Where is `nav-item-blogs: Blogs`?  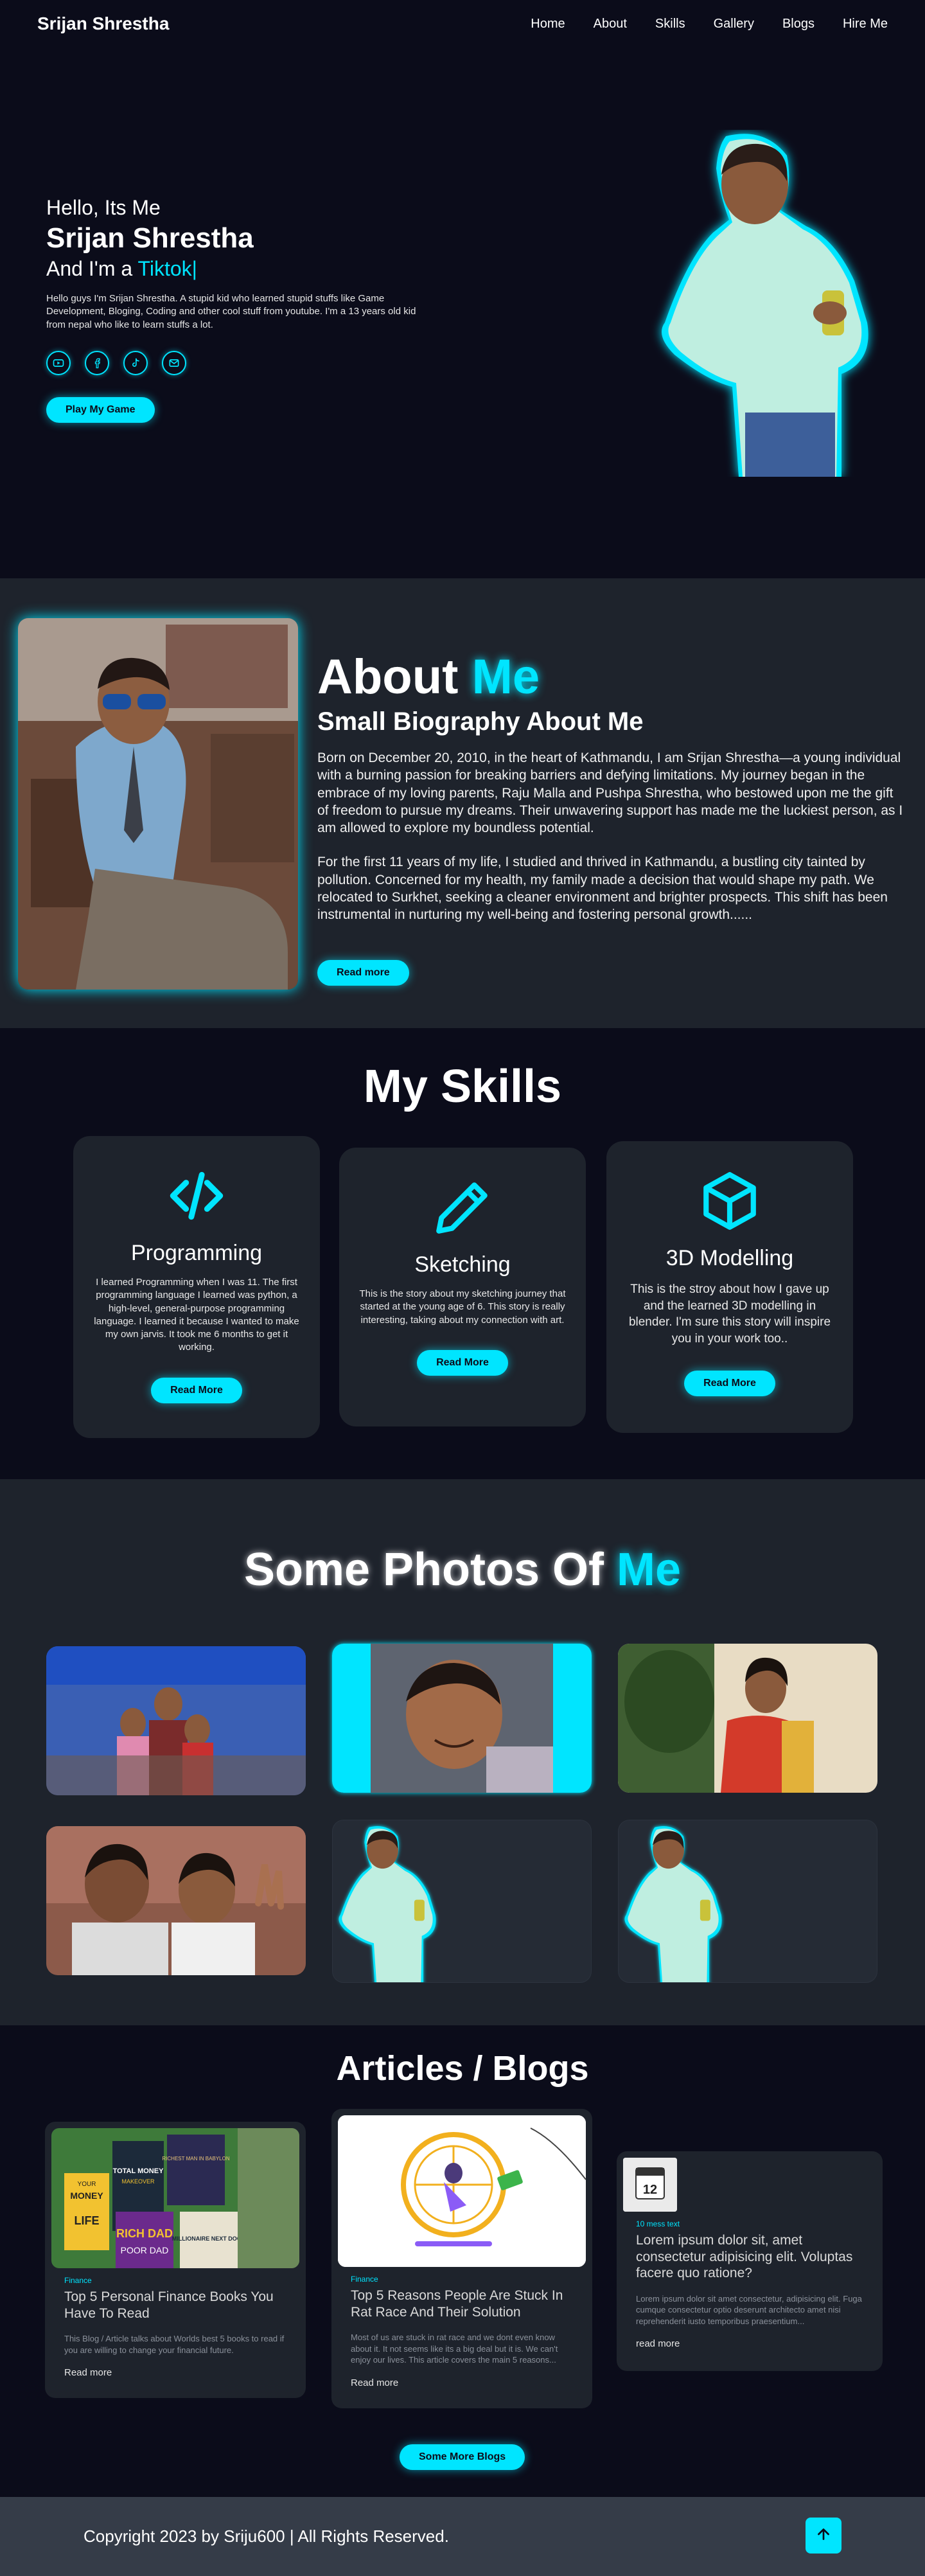 nav-item-blogs: Blogs is located at coordinates (799, 24).